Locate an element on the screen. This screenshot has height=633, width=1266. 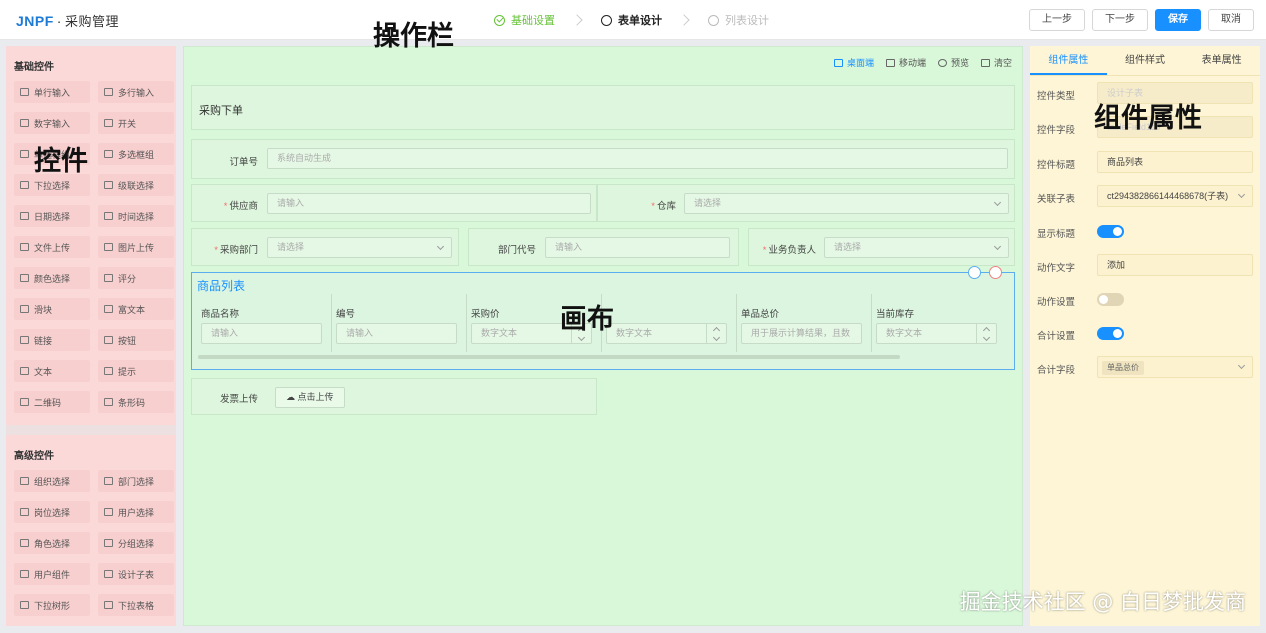
owner-select: 请选择 is located at coordinates (916, 247).